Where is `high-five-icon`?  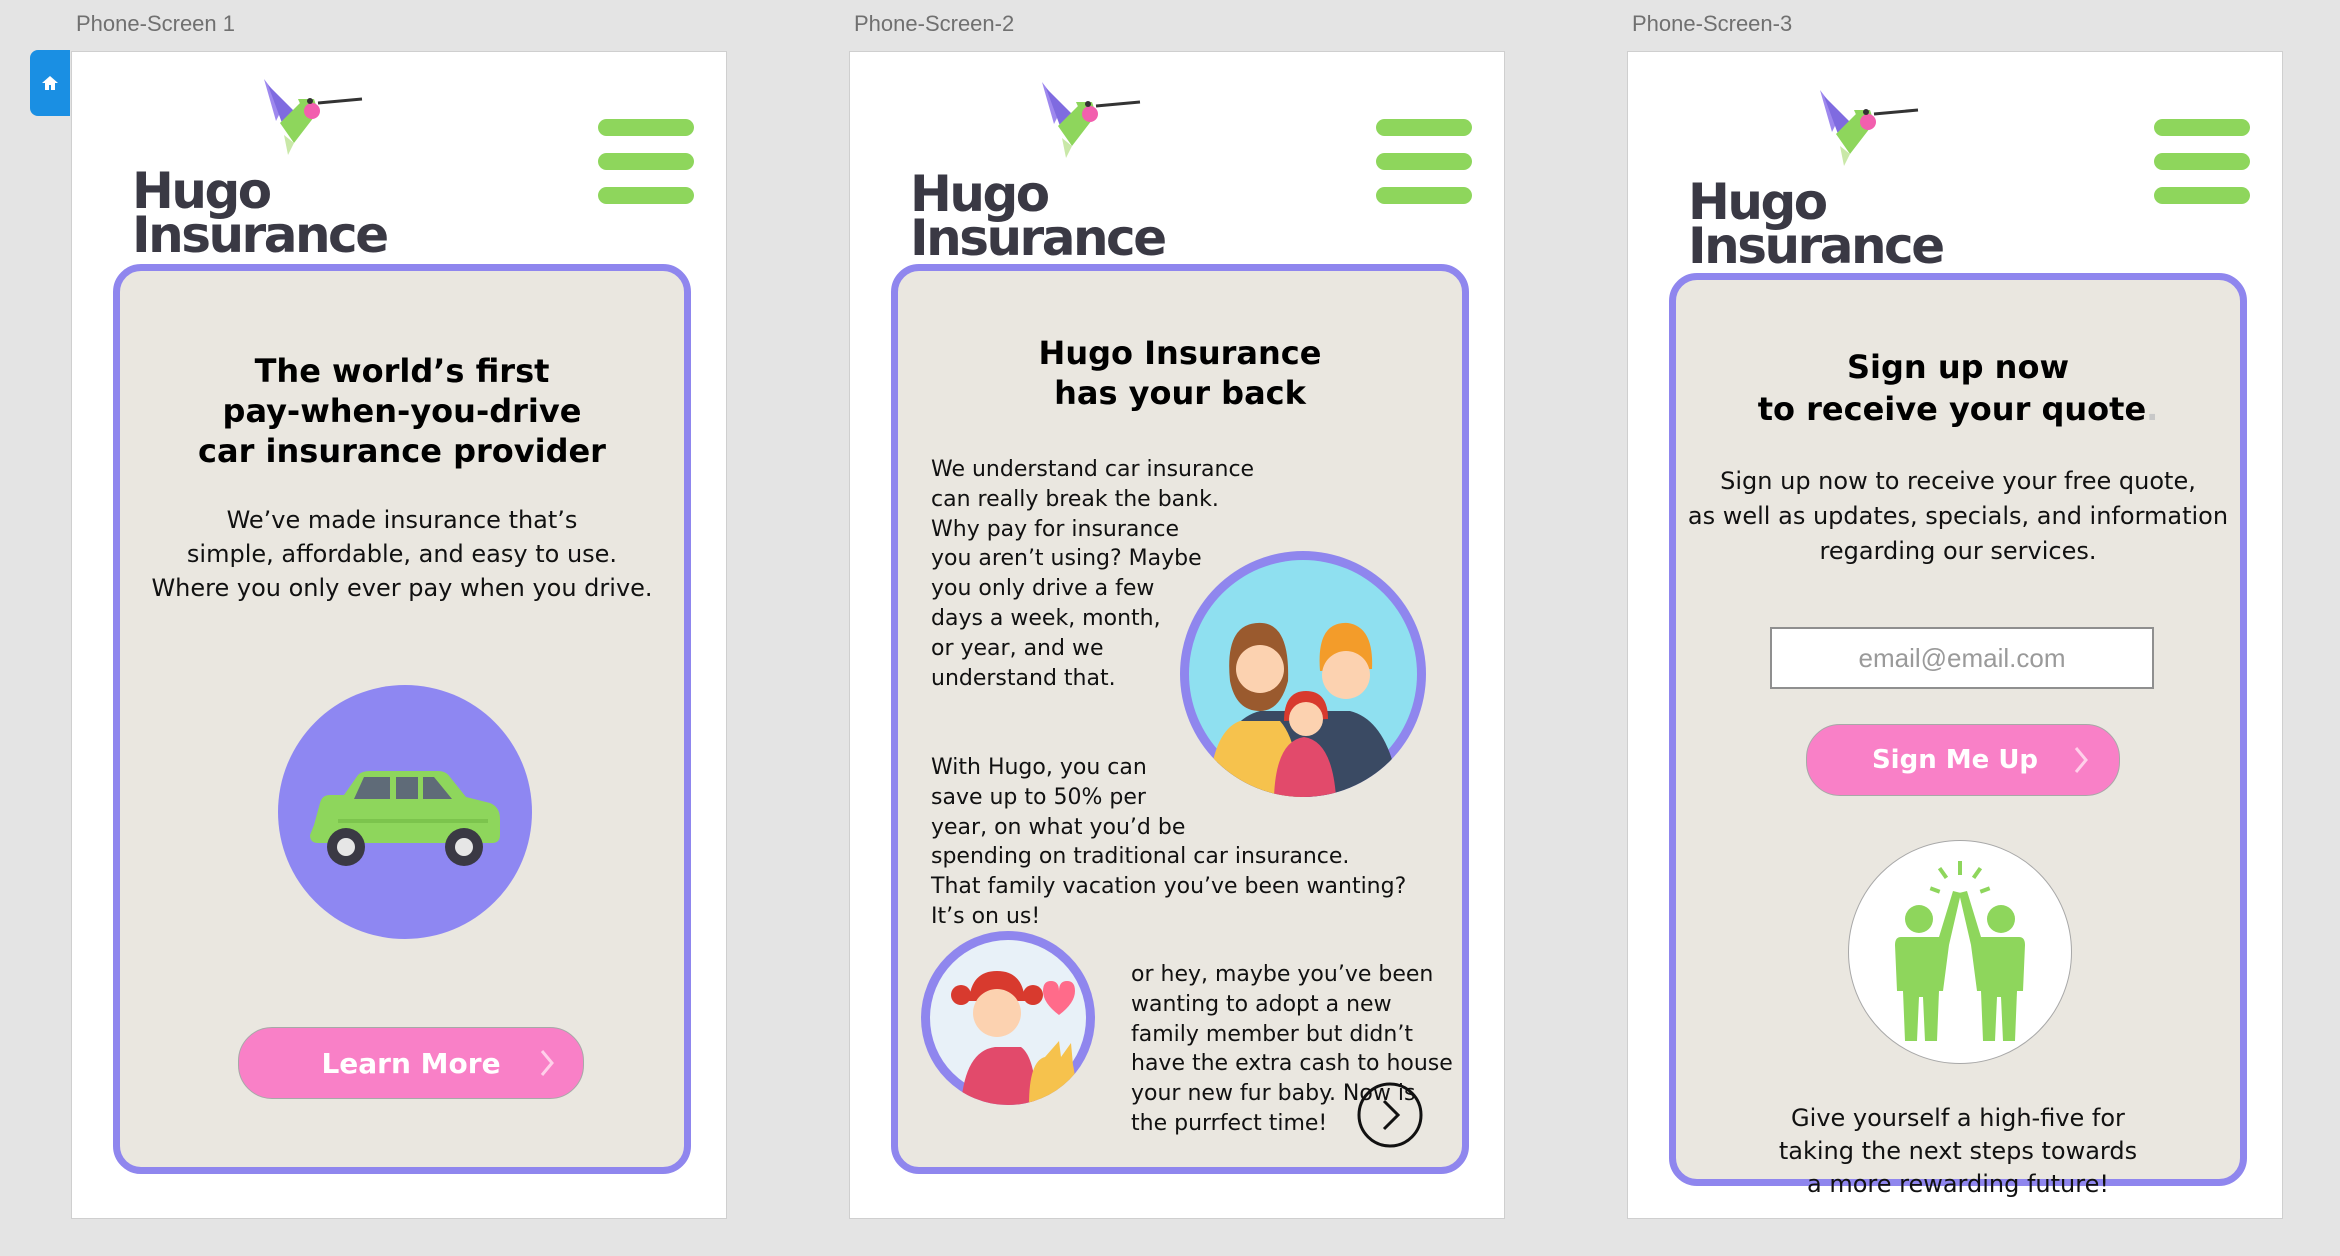
high-five-icon is located at coordinates (1960, 951).